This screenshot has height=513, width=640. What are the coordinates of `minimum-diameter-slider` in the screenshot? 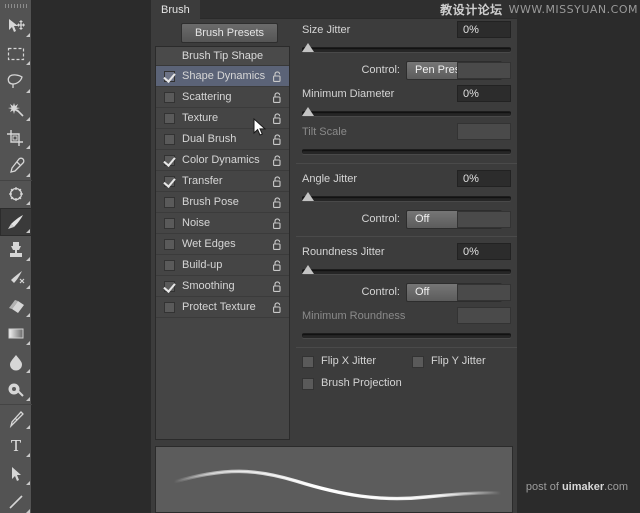 It's located at (406, 113).